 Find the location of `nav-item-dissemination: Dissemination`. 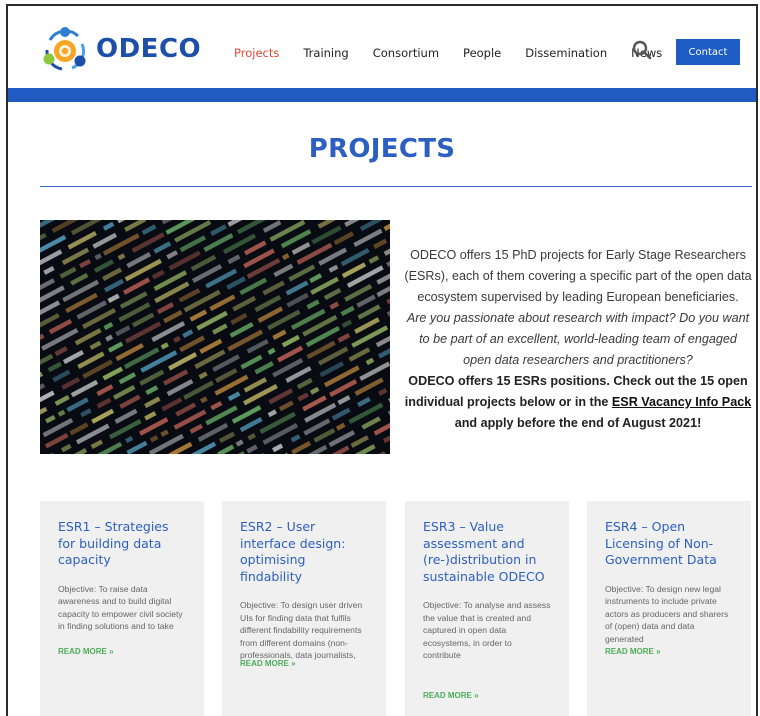

nav-item-dissemination: Dissemination is located at coordinates (566, 53).